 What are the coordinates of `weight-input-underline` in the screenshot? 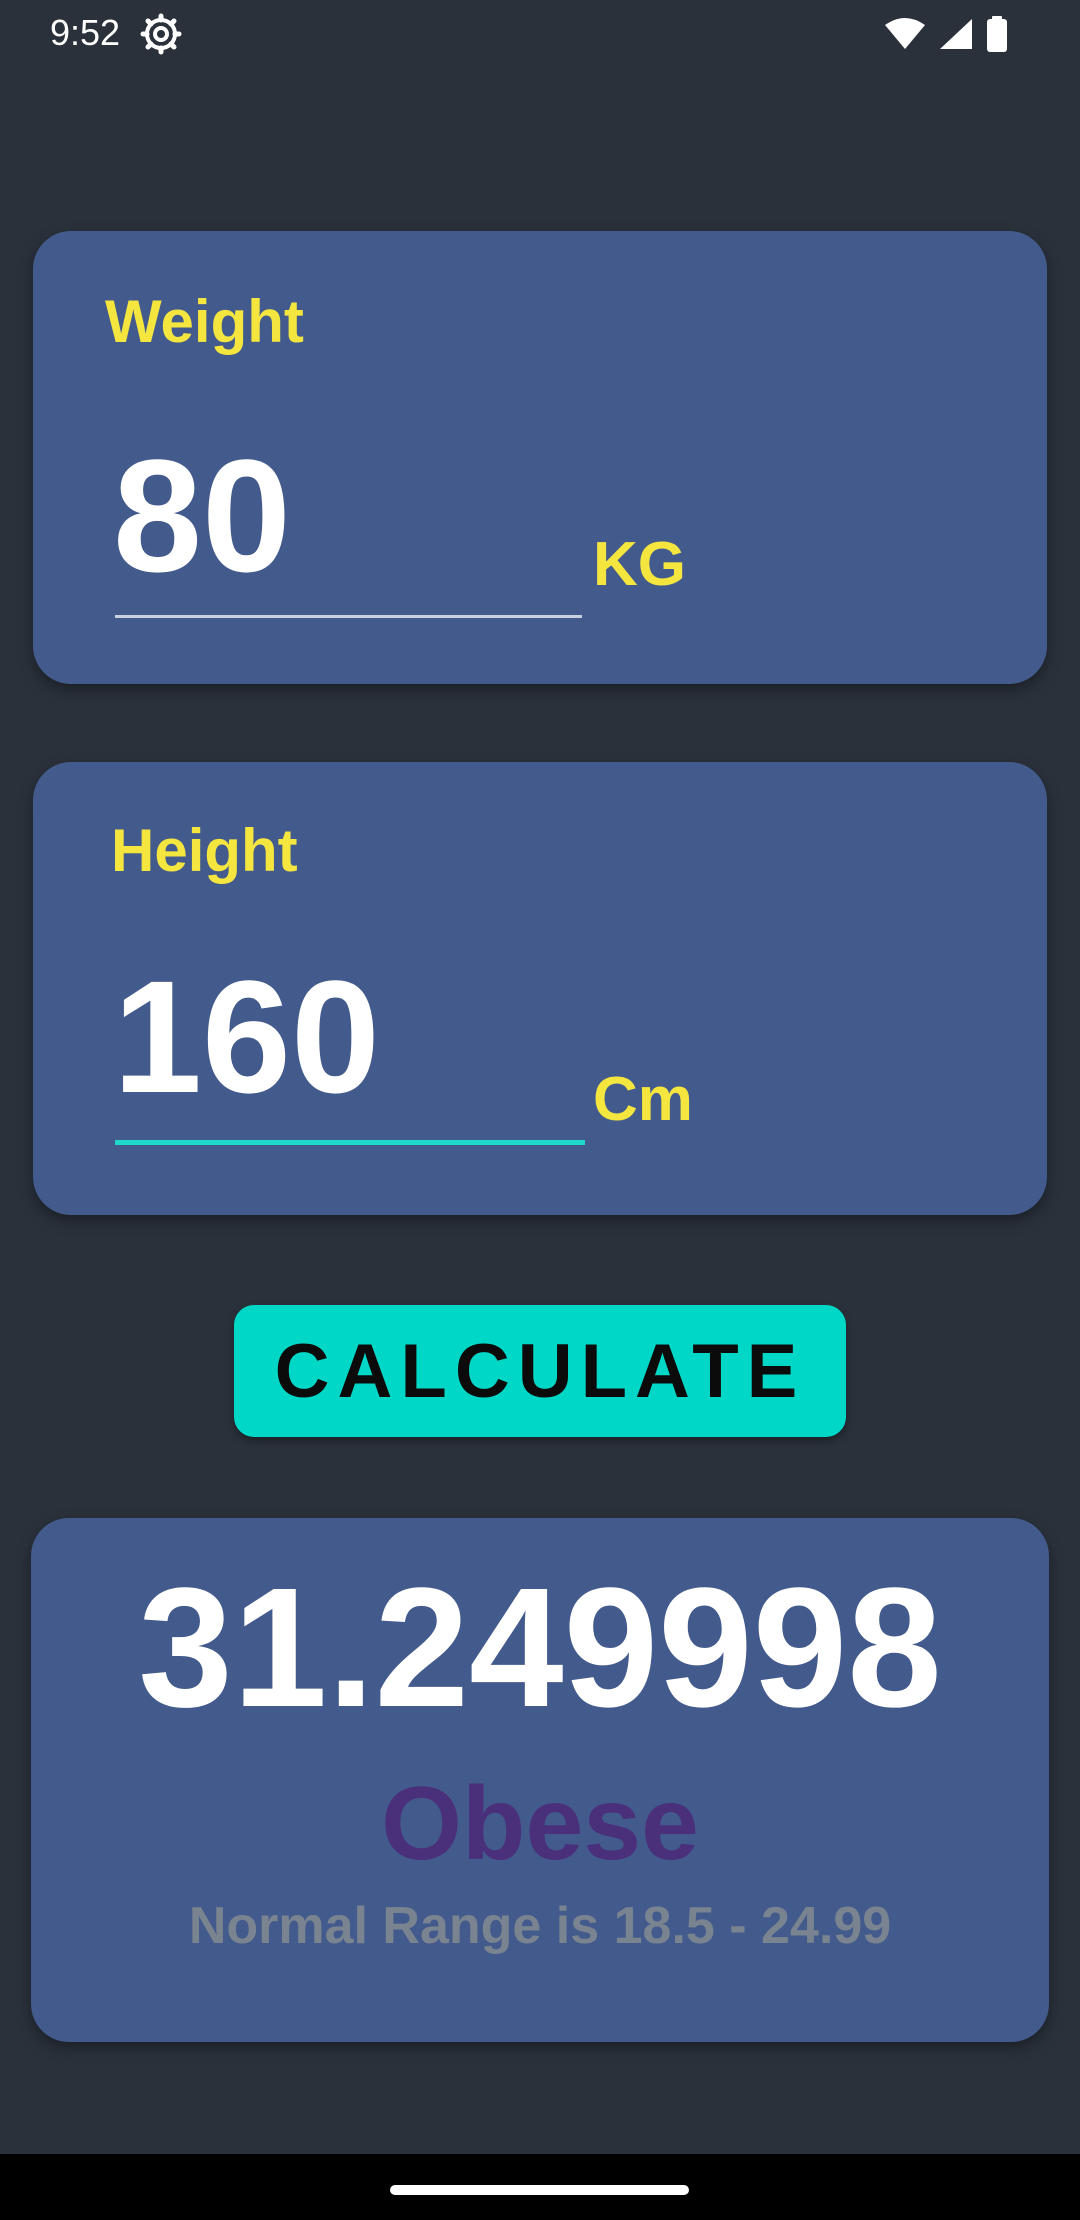 It's located at (348, 616).